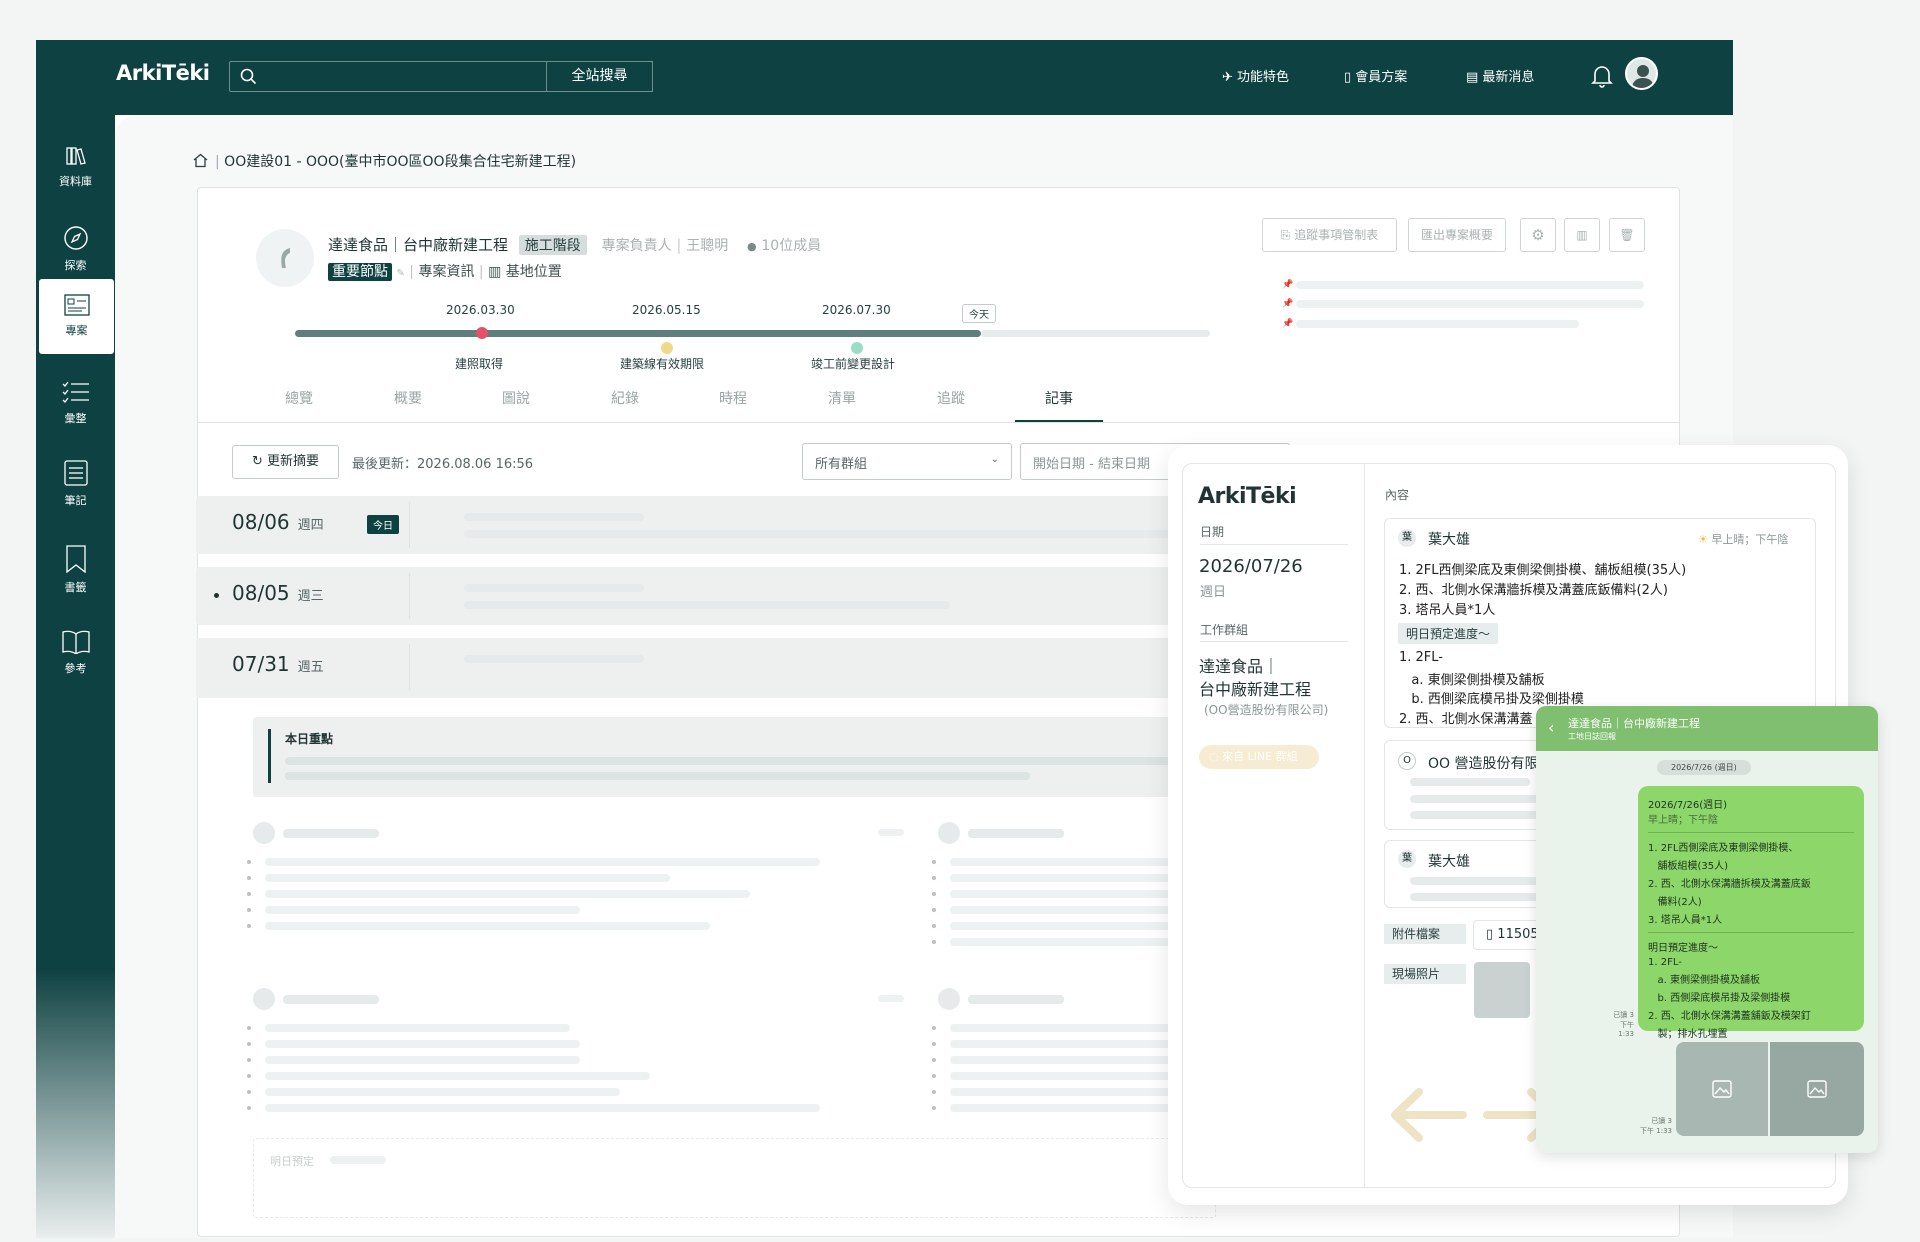  What do you see at coordinates (707, 246) in the screenshot?
I see `manager-name: 王聰明` at bounding box center [707, 246].